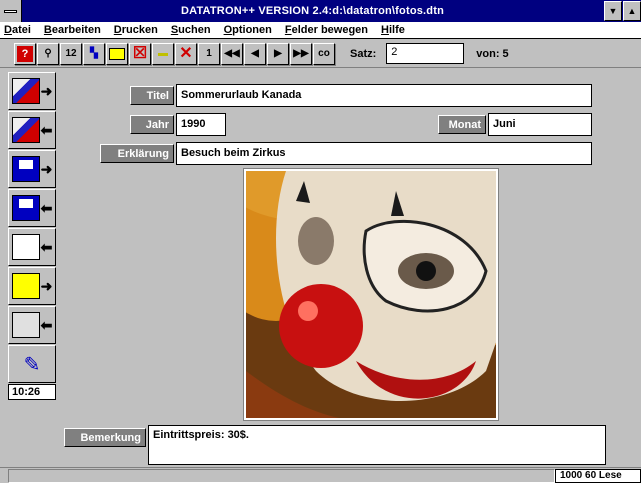  Describe the element at coordinates (201, 124) in the screenshot. I see `jahr-field: 1990` at that location.